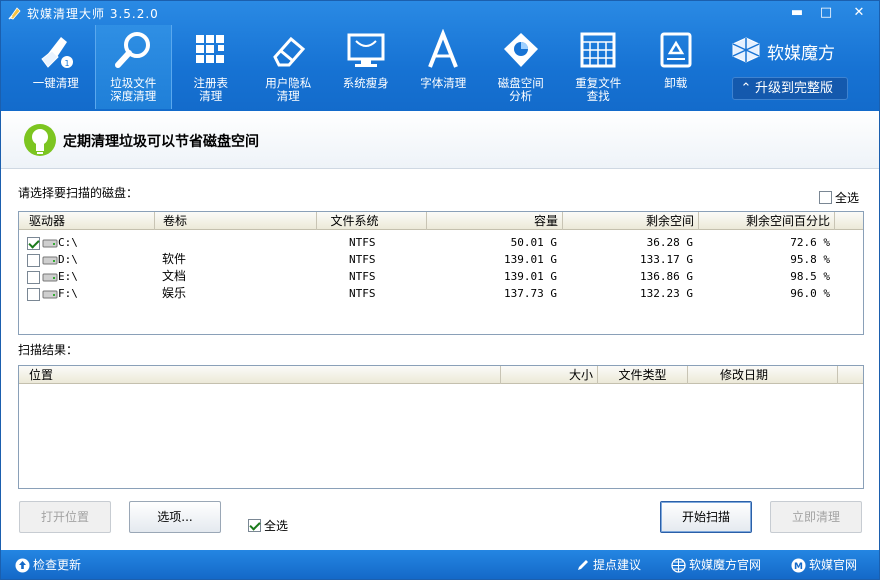 The image size is (880, 580). I want to click on tool-font-clean: 字体清理, so click(444, 67).